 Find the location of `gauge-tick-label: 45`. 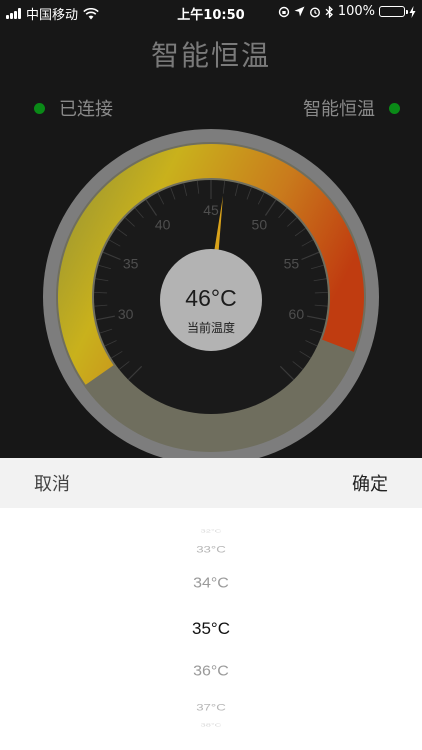

gauge-tick-label: 45 is located at coordinates (211, 210).